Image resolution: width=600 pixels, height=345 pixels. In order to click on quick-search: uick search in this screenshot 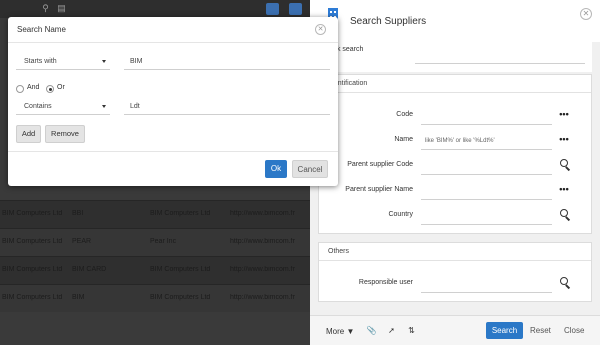, I will do `click(455, 57)`.